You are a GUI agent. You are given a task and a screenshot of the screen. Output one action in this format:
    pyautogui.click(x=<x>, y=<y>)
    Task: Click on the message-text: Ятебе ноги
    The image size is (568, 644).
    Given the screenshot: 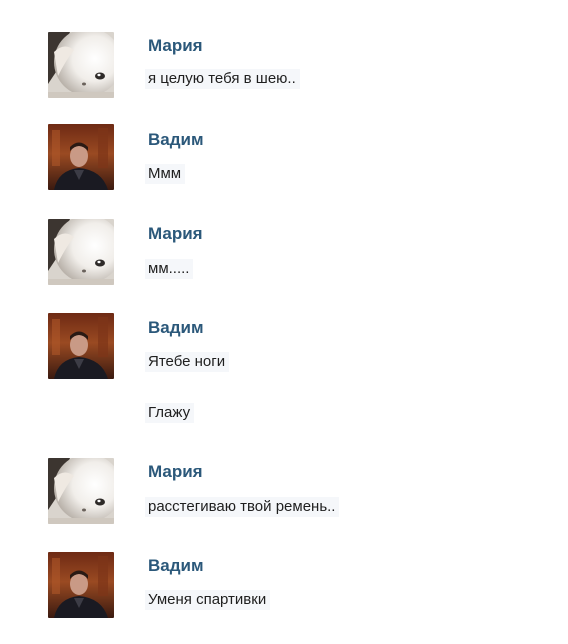 What is the action you would take?
    pyautogui.click(x=187, y=362)
    